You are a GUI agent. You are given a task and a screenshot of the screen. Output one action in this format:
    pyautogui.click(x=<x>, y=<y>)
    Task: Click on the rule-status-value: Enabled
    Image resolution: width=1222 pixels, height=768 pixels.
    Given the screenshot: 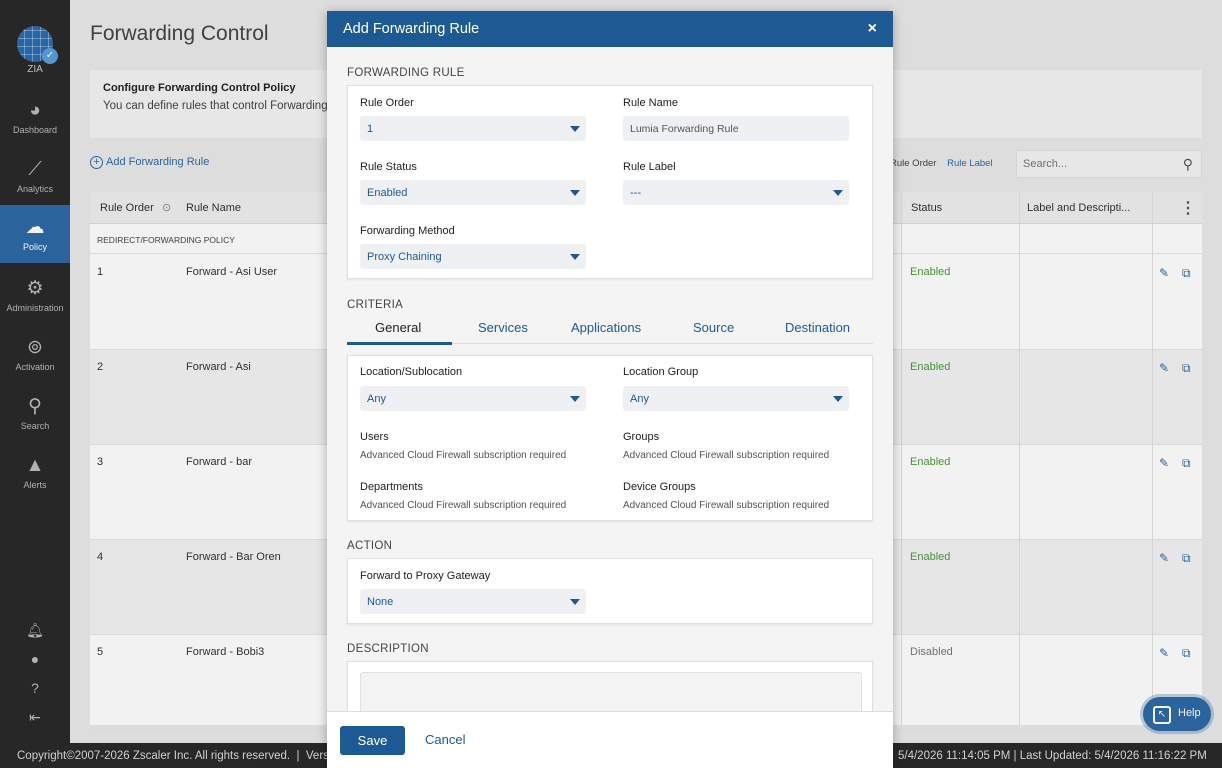 What is the action you would take?
    pyautogui.click(x=387, y=193)
    